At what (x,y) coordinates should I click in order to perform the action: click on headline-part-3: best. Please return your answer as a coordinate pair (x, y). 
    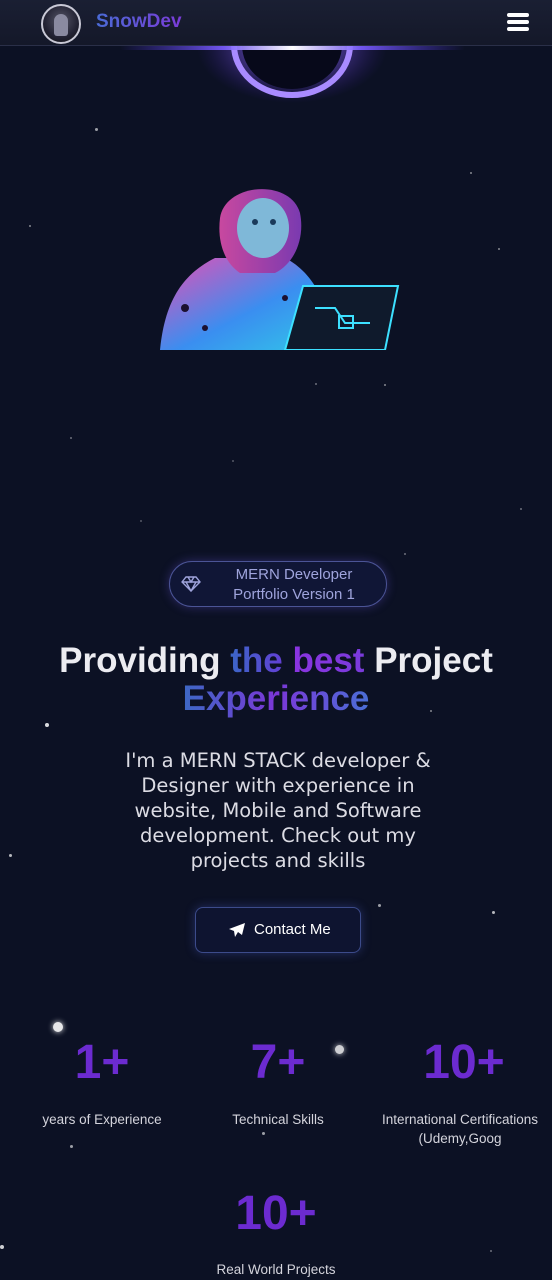
    Looking at the image, I should click on (328, 660).